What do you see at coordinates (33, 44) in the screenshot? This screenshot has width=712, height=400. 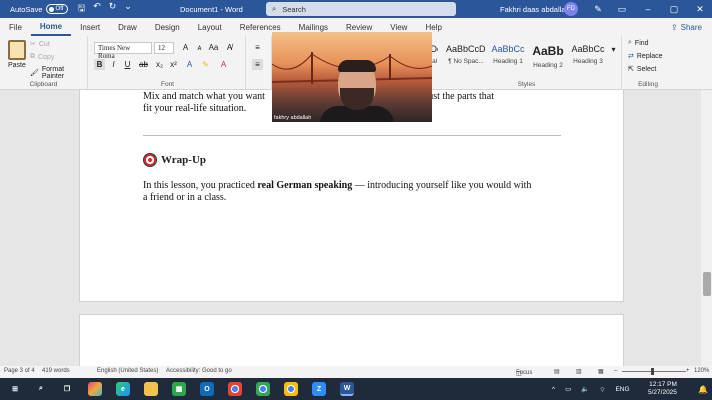 I see `scissors-icon: ✂` at bounding box center [33, 44].